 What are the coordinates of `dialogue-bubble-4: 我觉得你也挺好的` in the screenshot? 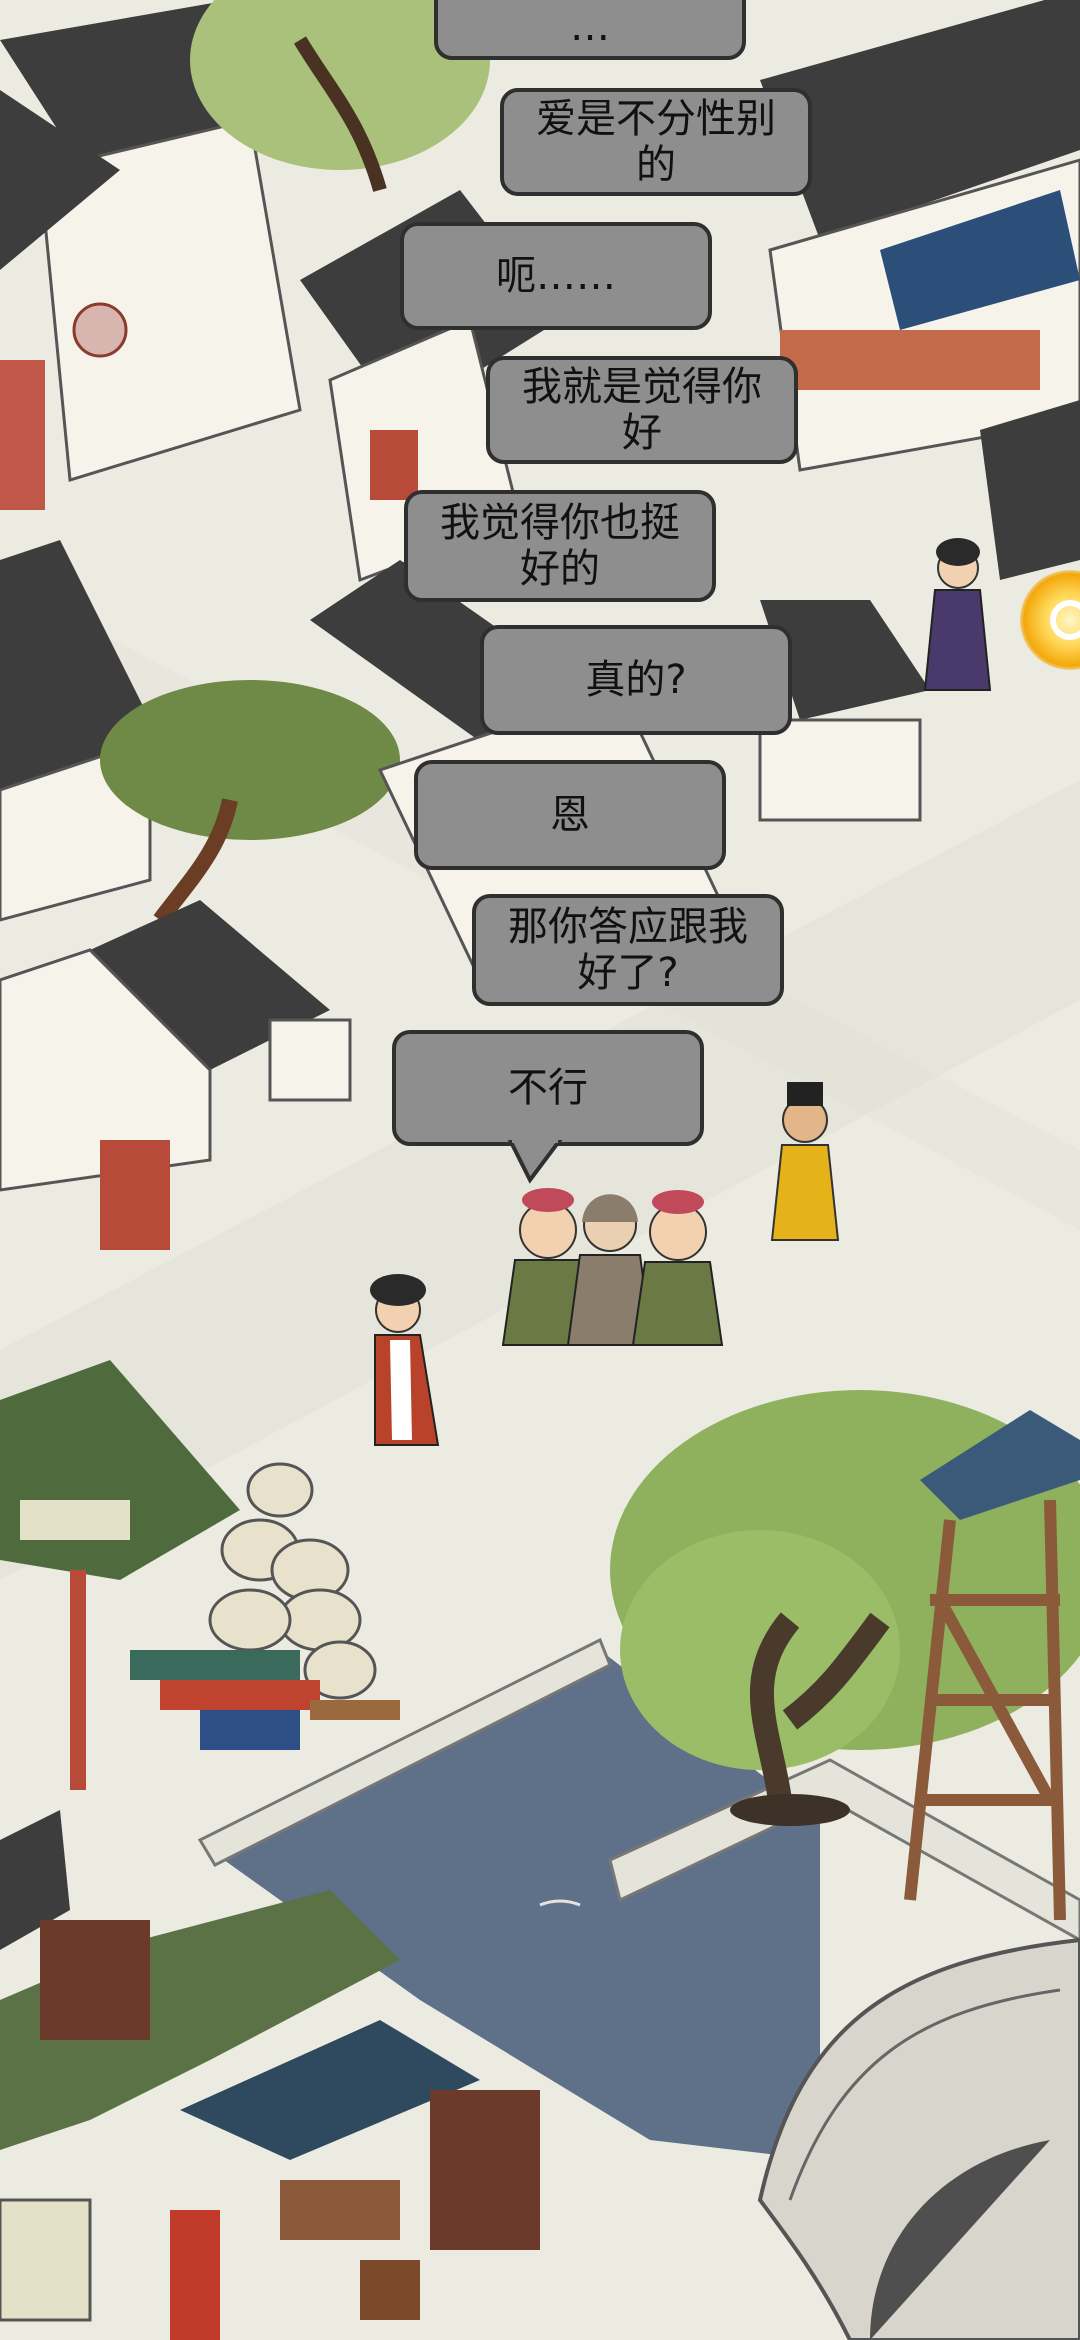 It's located at (560, 546).